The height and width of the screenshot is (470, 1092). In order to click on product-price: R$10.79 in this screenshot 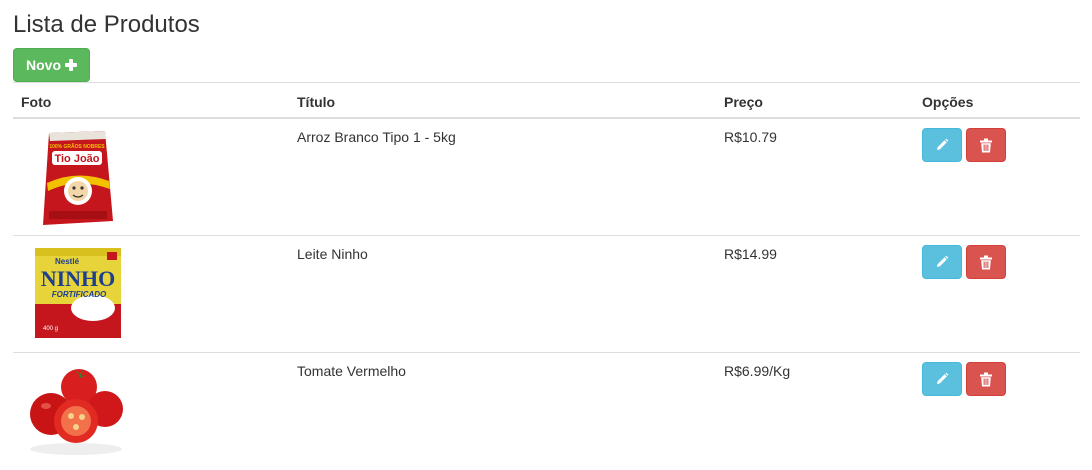, I will do `click(750, 137)`.